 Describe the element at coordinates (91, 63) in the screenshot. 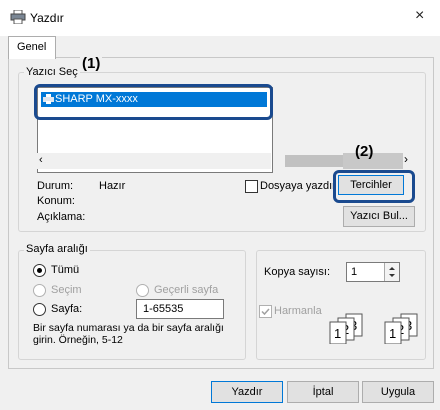

I see `callout-1-label: (1)` at that location.